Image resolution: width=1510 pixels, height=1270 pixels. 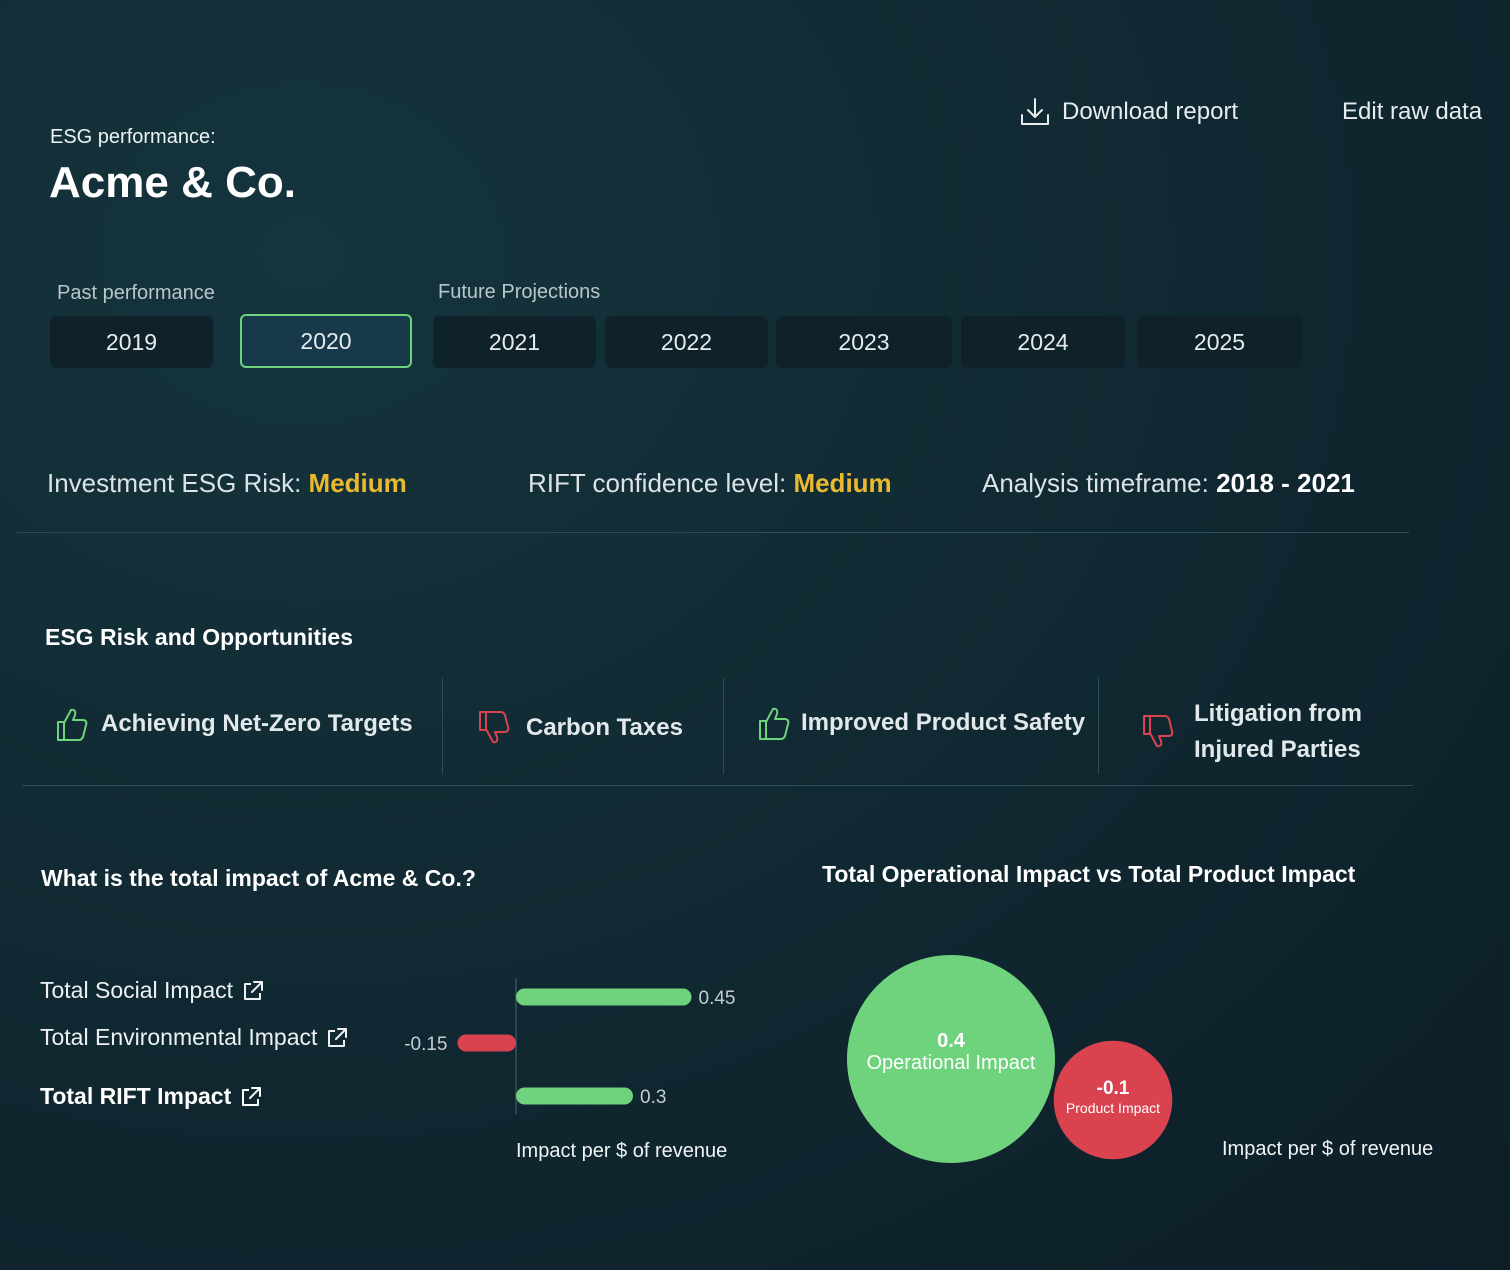 What do you see at coordinates (604, 727) in the screenshot?
I see `risk-card-label: Carbon Taxes` at bounding box center [604, 727].